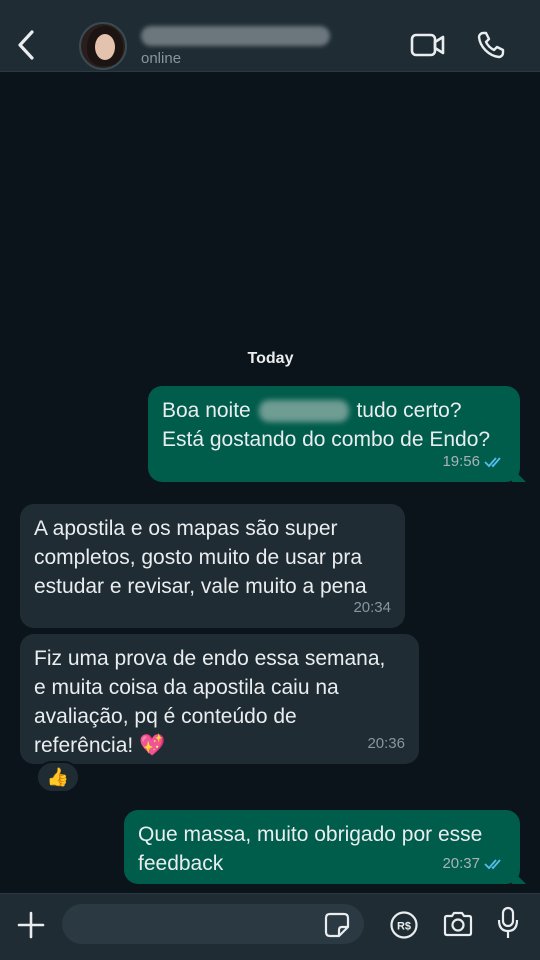 This screenshot has height=960, width=540. I want to click on composer-bar: R$, so click(270, 926).